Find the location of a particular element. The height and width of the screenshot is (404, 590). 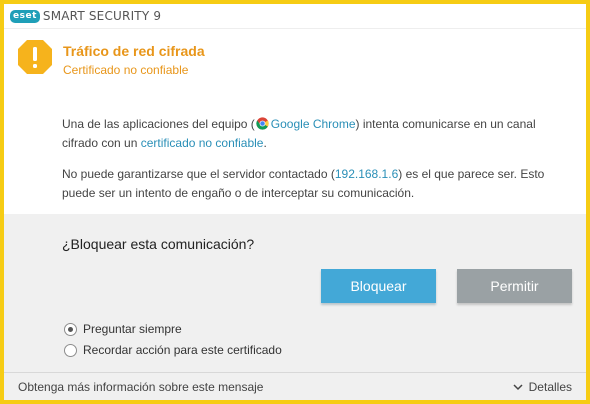

message-text: Una de las aplicaciones del equipo ( is located at coordinates (158, 124).